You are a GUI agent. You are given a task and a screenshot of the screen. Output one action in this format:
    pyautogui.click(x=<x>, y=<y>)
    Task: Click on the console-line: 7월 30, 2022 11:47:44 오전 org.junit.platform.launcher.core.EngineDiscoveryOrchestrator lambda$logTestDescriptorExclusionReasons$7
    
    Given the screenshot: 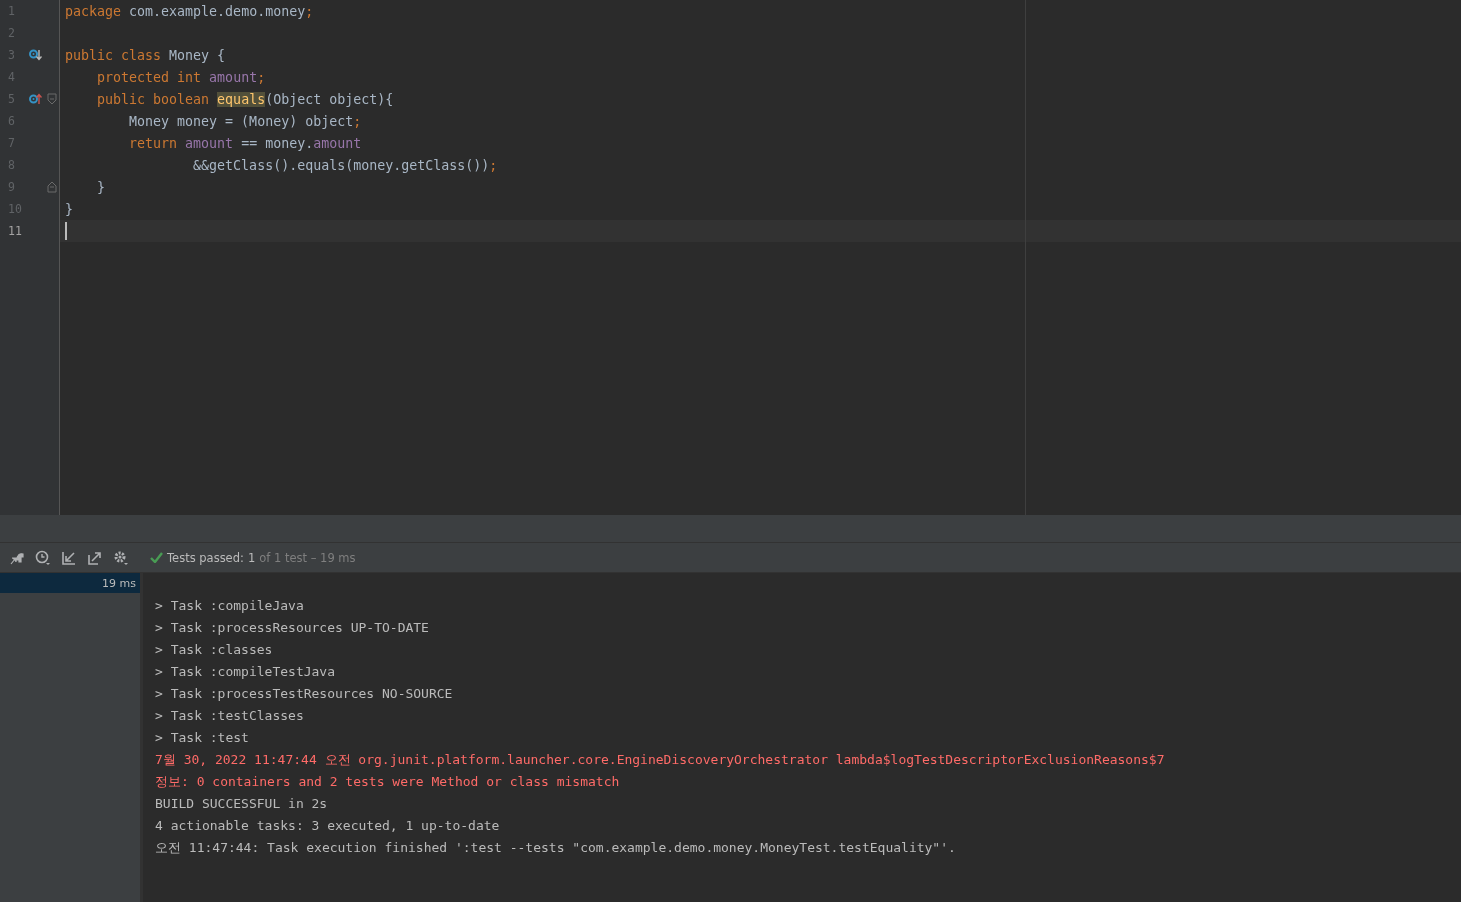 What is the action you would take?
    pyautogui.click(x=660, y=760)
    